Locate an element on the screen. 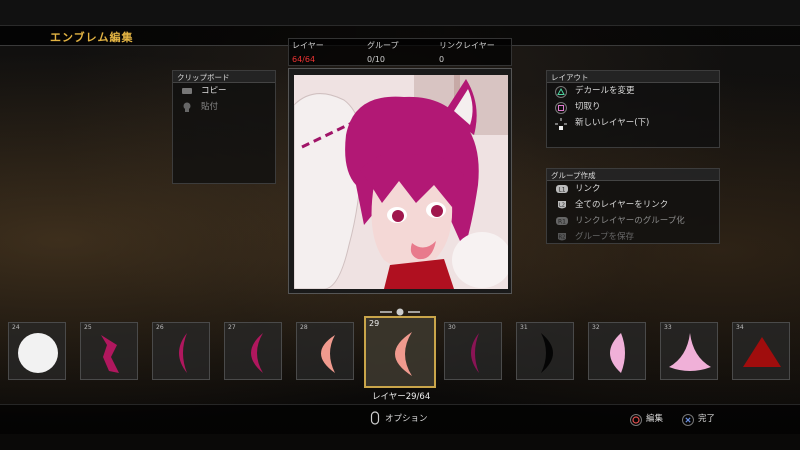 The height and width of the screenshot is (450, 800). save-group-label: グループを保存 is located at coordinates (604, 237).